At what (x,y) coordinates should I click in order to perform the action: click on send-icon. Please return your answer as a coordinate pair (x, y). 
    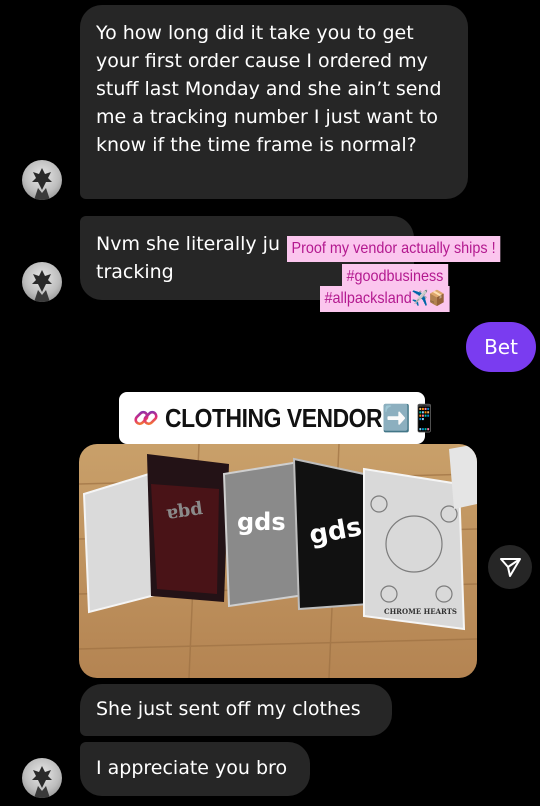
    Looking at the image, I should click on (510, 567).